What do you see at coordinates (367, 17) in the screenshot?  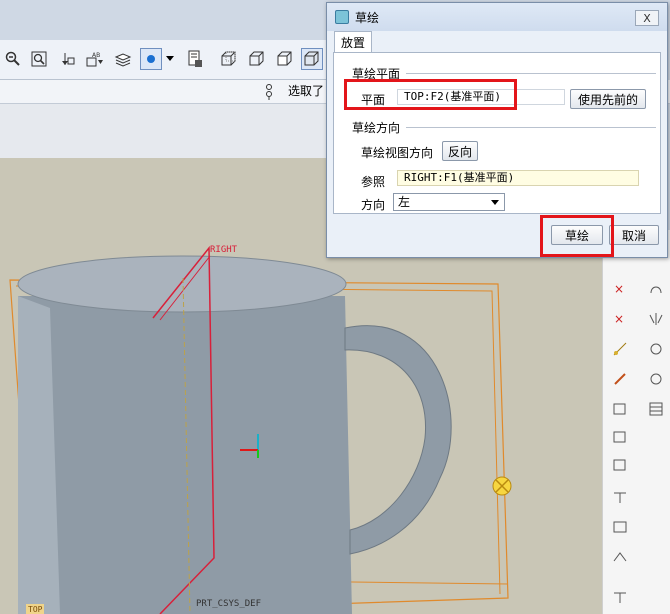 I see `dialog-title: 草绘` at bounding box center [367, 17].